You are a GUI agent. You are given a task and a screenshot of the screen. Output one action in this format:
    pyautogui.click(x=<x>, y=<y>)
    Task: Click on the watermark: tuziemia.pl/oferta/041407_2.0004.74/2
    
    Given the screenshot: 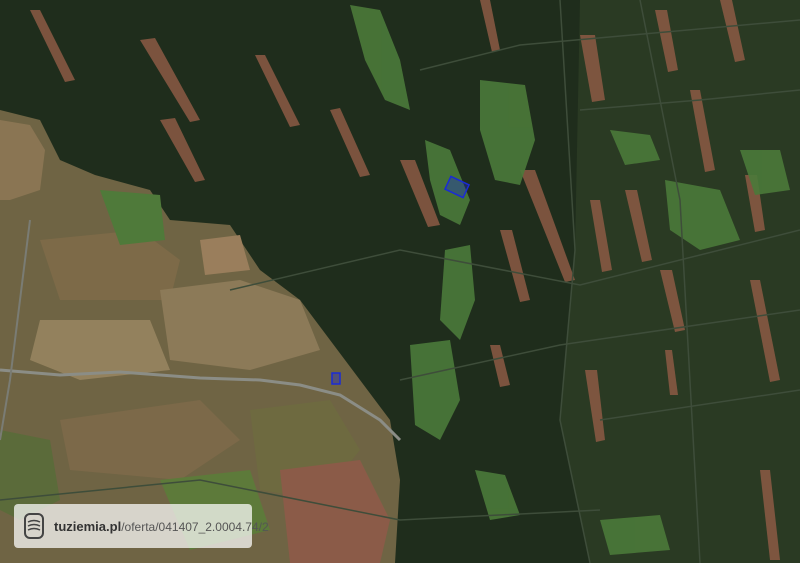 What is the action you would take?
    pyautogui.click(x=141, y=526)
    